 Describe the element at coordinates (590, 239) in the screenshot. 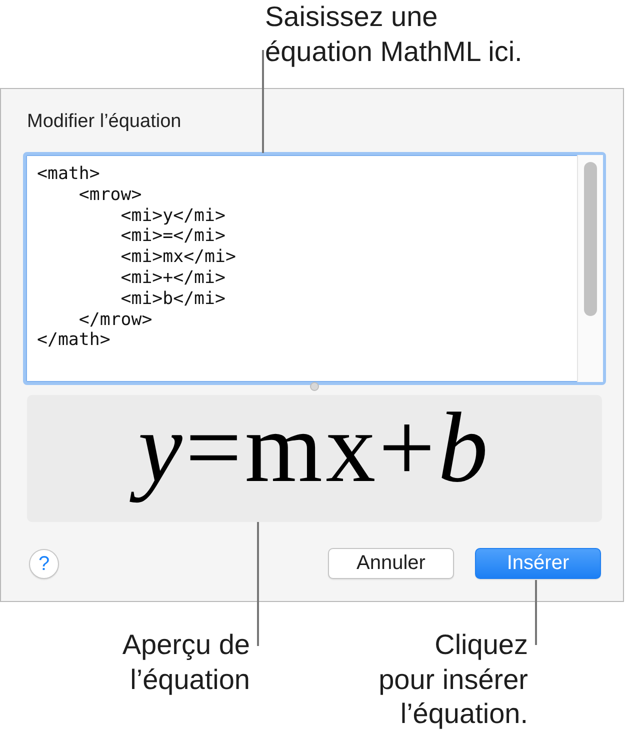

I see `scrollbar-thumb` at that location.